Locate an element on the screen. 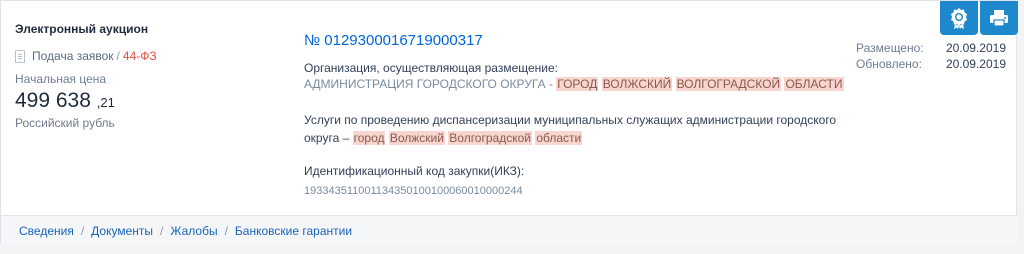 The image size is (1024, 254). ikz-value: 193343511001134350100100060010000244 is located at coordinates (413, 191).